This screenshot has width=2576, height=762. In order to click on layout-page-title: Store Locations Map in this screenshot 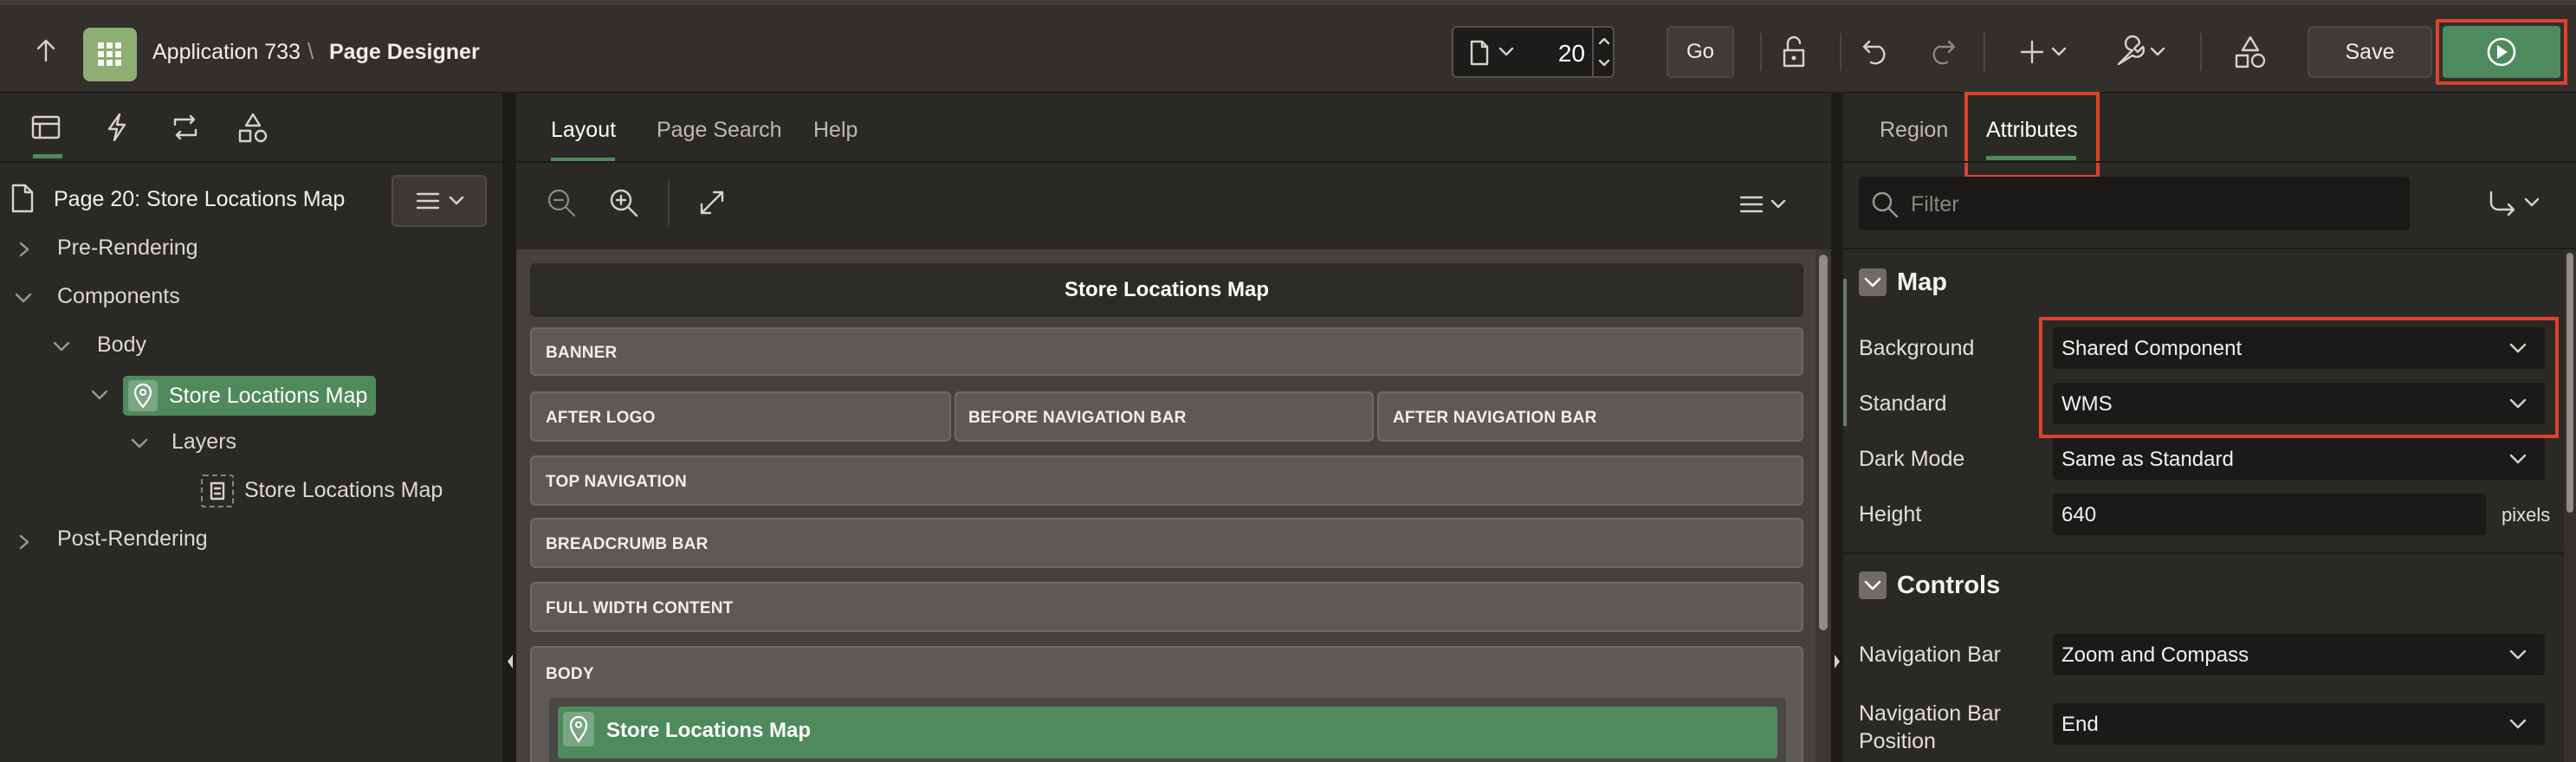, I will do `click(1167, 290)`.